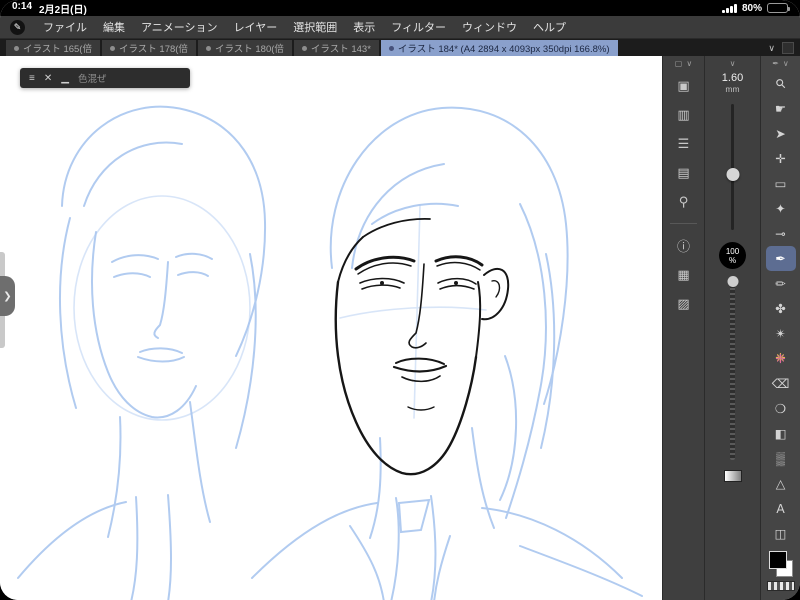 The width and height of the screenshot is (800, 600). What do you see at coordinates (780, 133) in the screenshot?
I see `operate-tool: ➤` at bounding box center [780, 133].